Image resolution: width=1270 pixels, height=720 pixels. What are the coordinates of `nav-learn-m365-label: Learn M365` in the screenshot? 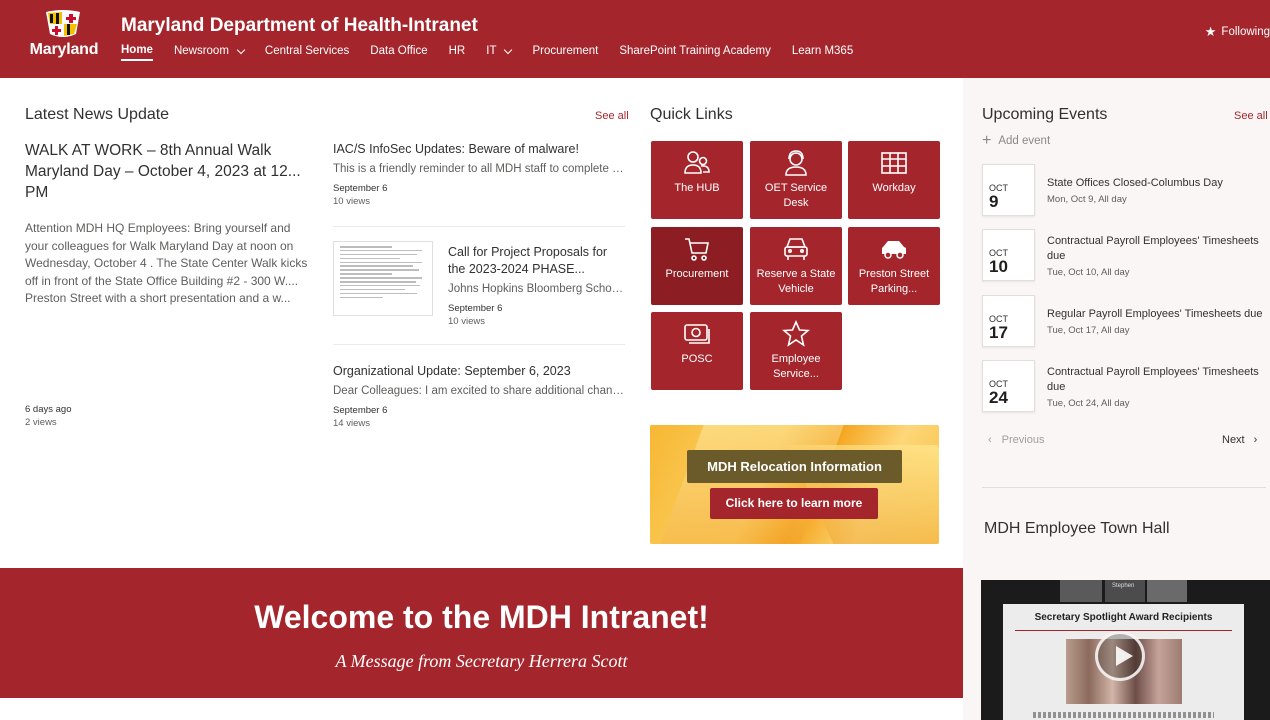 It's located at (822, 51).